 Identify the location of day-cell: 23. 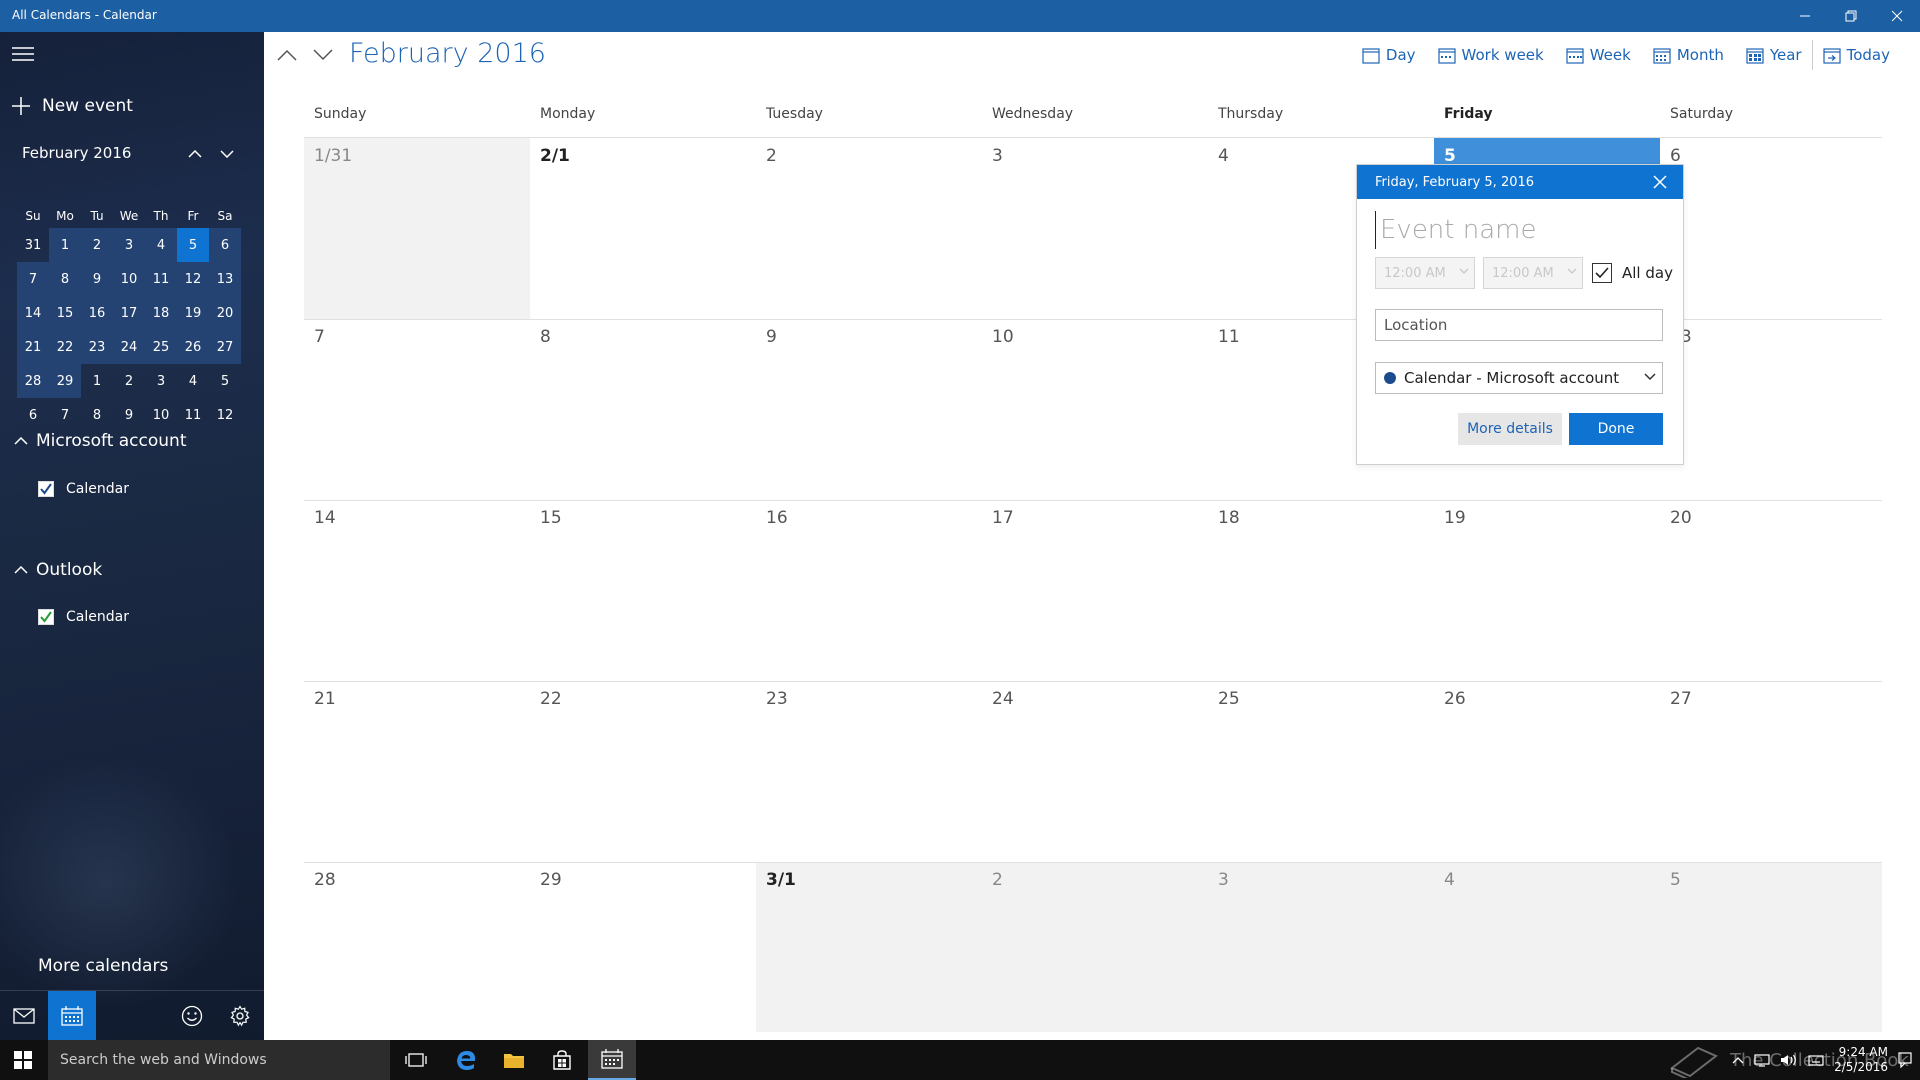
(869, 771).